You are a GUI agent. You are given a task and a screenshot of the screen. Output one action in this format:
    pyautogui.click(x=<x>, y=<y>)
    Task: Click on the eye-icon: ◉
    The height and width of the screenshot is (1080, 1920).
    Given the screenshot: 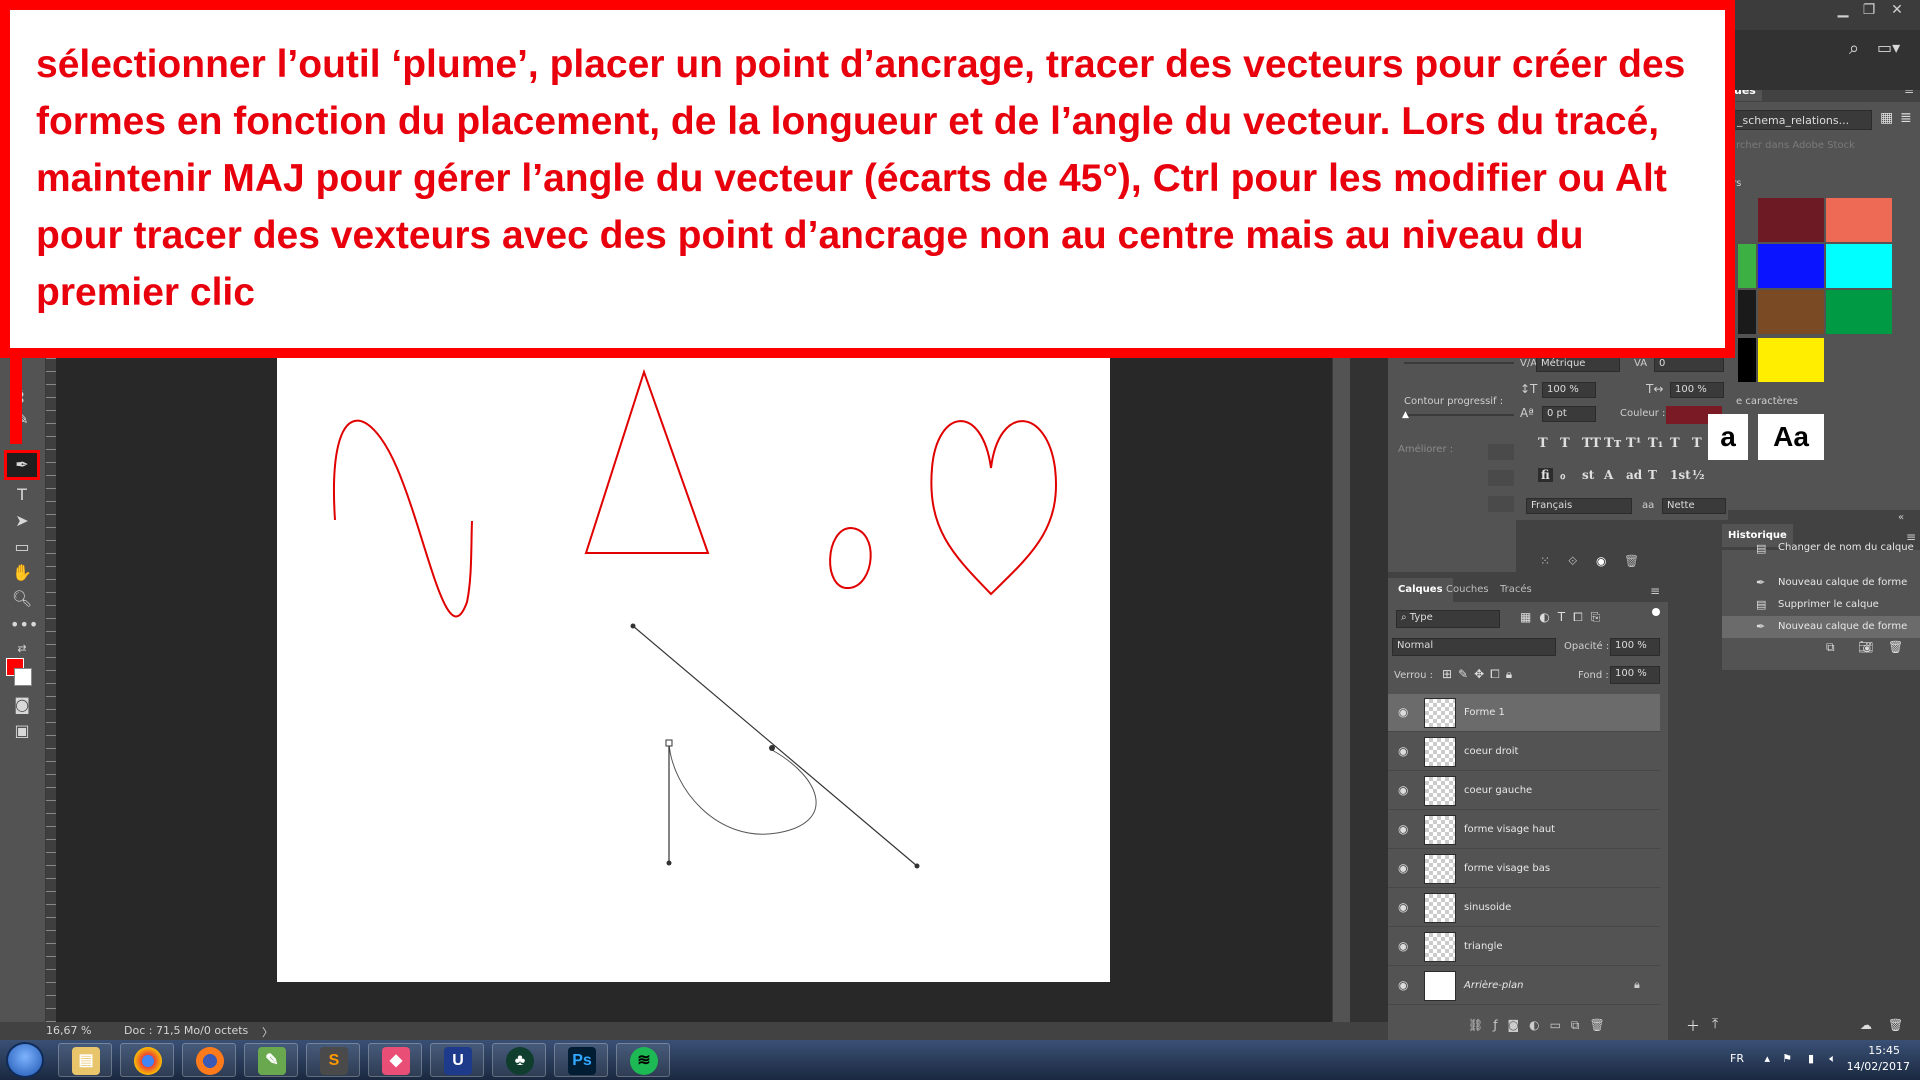 What is the action you would take?
    pyautogui.click(x=1601, y=561)
    